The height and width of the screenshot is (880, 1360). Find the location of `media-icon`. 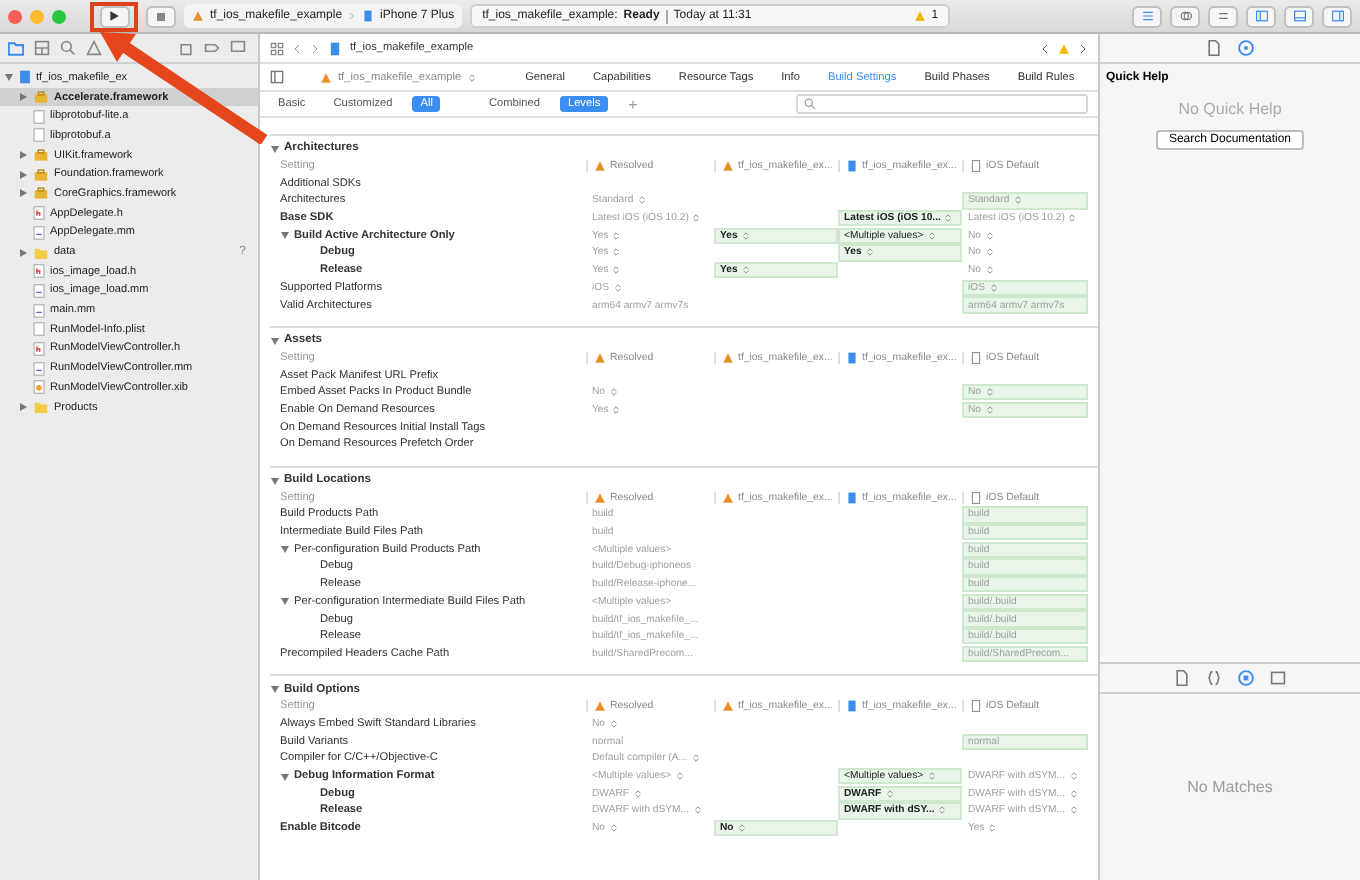

media-icon is located at coordinates (1278, 678).